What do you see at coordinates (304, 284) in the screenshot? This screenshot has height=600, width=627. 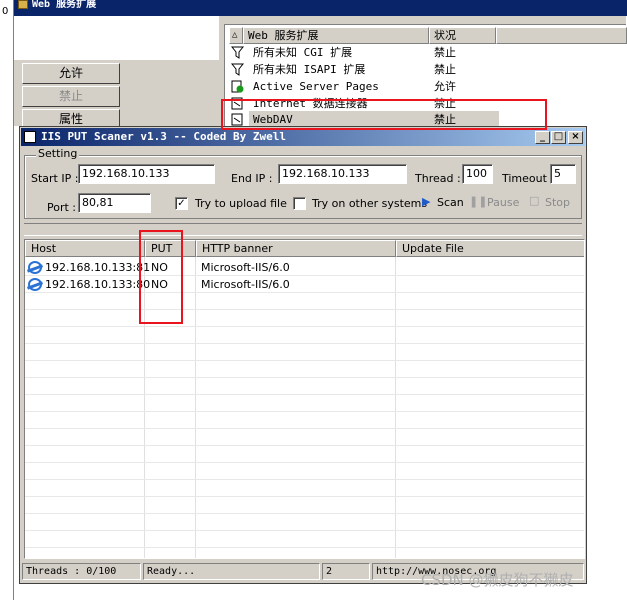 I see `table-row: 192.168.10.133:80 NO Microsoft-IIS/6.0` at bounding box center [304, 284].